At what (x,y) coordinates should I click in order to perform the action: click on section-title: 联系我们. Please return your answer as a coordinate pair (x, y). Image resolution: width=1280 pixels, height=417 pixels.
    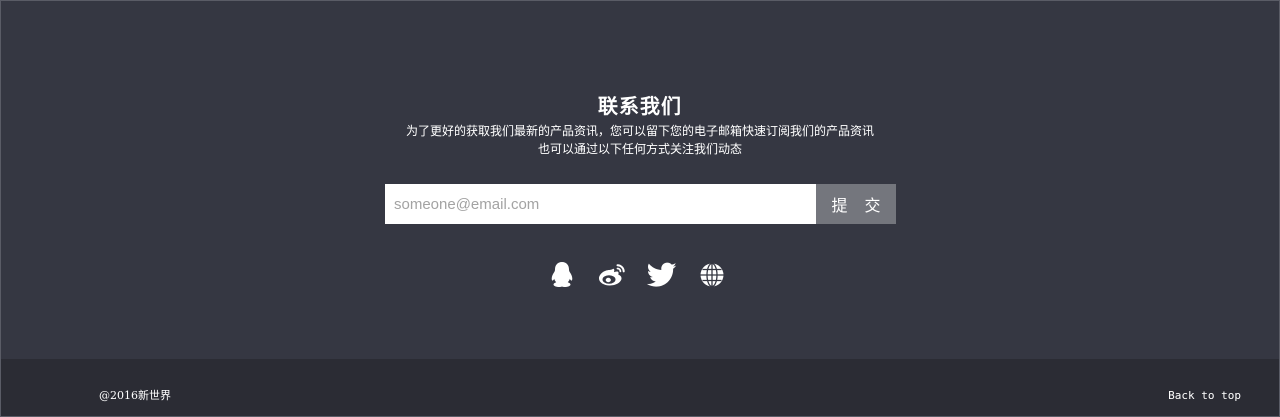
    Looking at the image, I should click on (640, 106).